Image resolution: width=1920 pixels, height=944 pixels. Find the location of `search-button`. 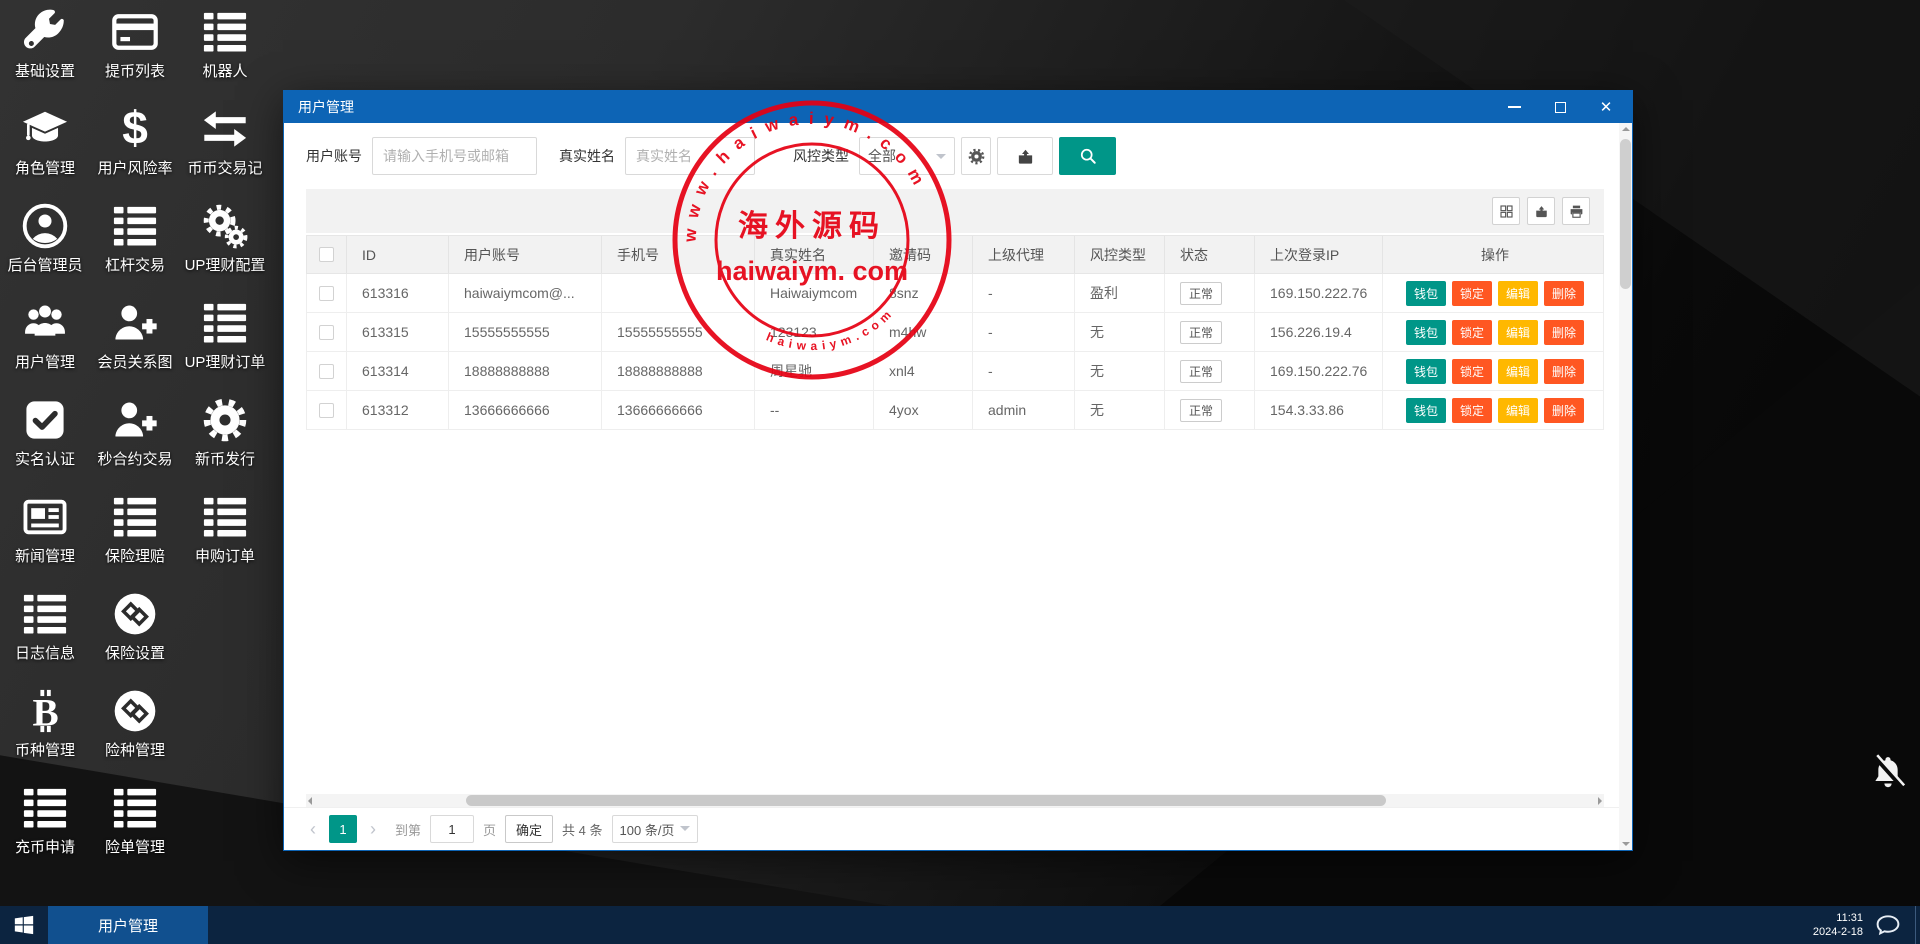

search-button is located at coordinates (1087, 156).